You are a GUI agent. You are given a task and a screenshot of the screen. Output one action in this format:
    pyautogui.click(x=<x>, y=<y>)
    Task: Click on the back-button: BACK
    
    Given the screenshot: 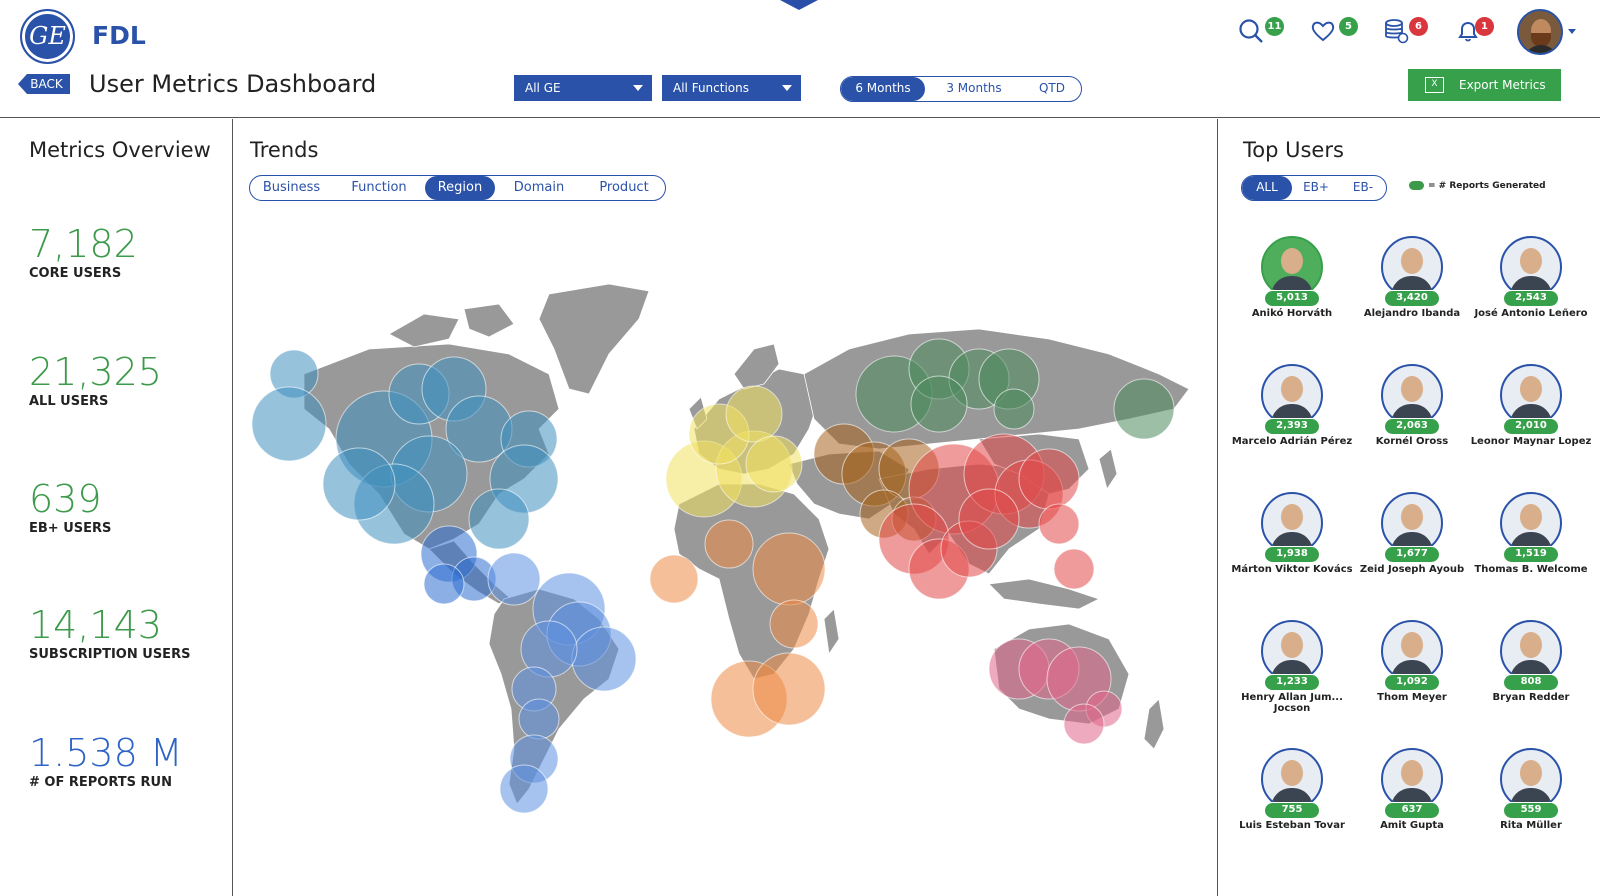 What is the action you would take?
    pyautogui.click(x=44, y=84)
    